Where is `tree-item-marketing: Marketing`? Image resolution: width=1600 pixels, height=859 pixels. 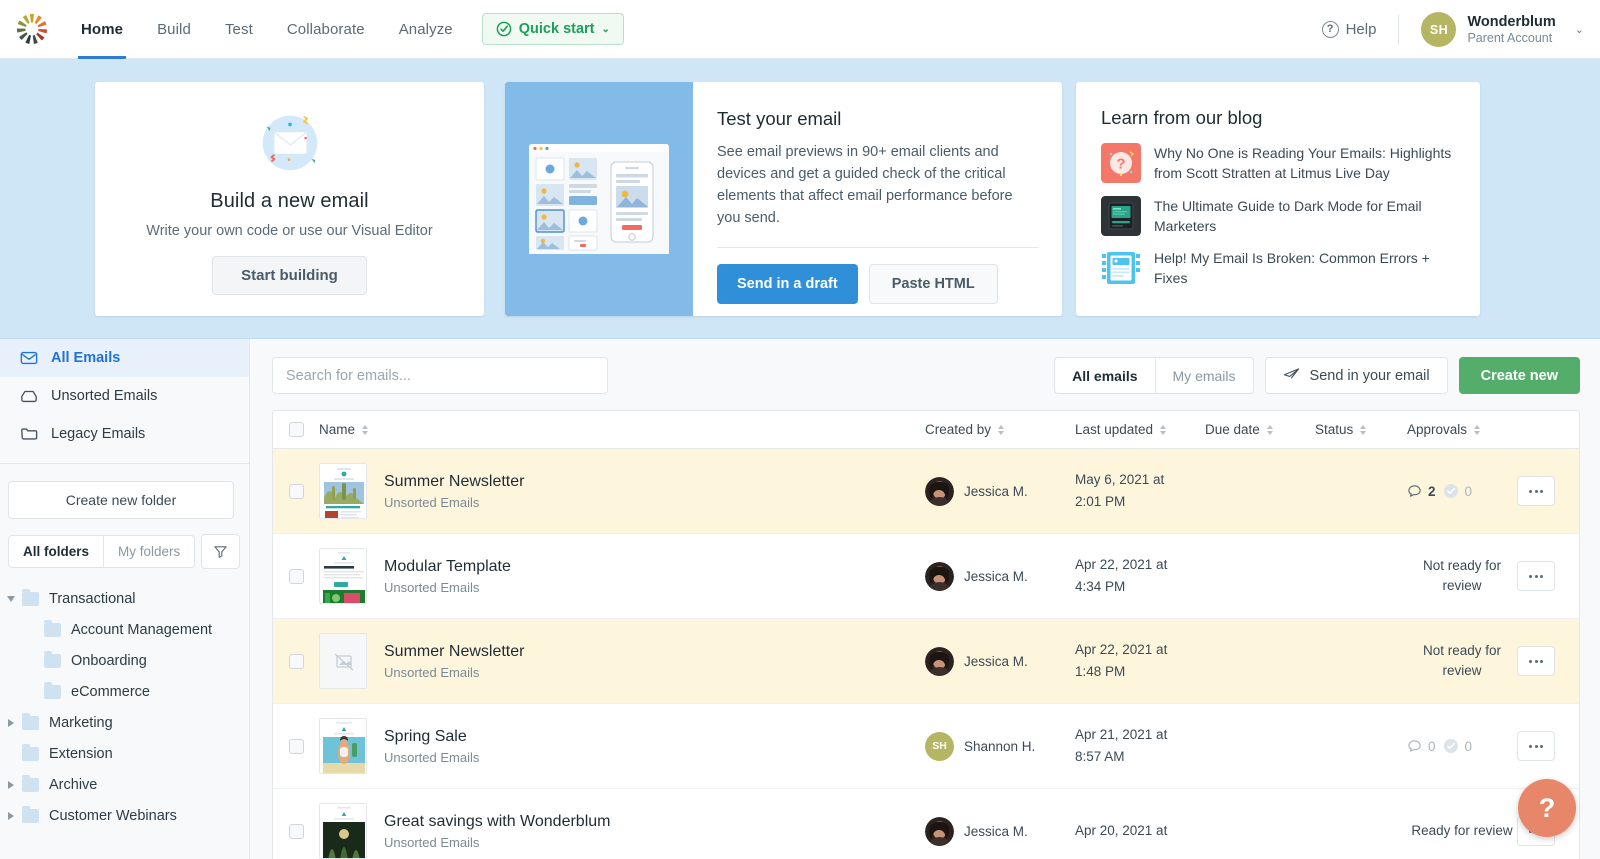
tree-item-marketing: Marketing is located at coordinates (124, 722).